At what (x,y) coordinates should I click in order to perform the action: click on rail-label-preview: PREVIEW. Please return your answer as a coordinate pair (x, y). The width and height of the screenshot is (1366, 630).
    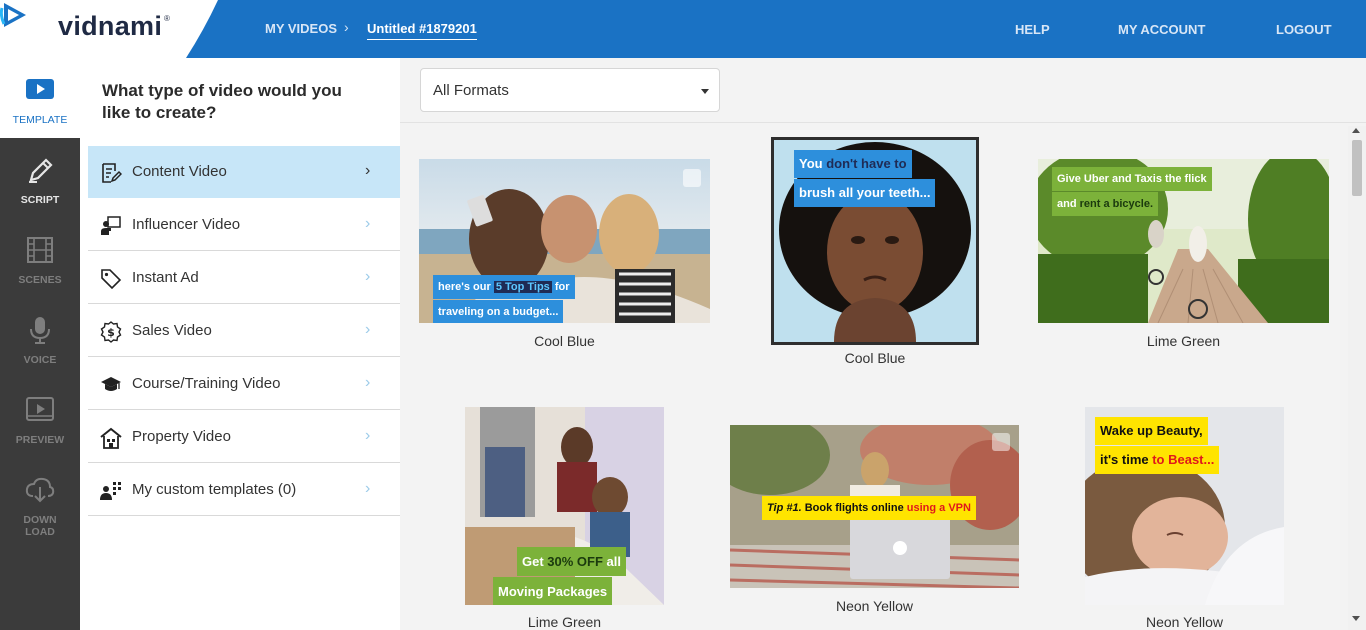
    Looking at the image, I should click on (40, 440).